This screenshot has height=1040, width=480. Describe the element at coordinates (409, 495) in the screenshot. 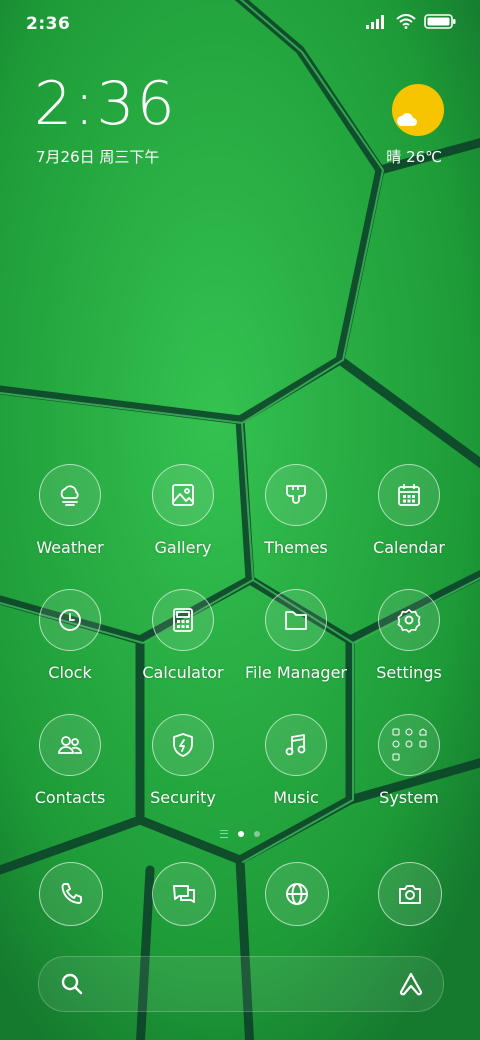

I see `calendar-icon` at that location.